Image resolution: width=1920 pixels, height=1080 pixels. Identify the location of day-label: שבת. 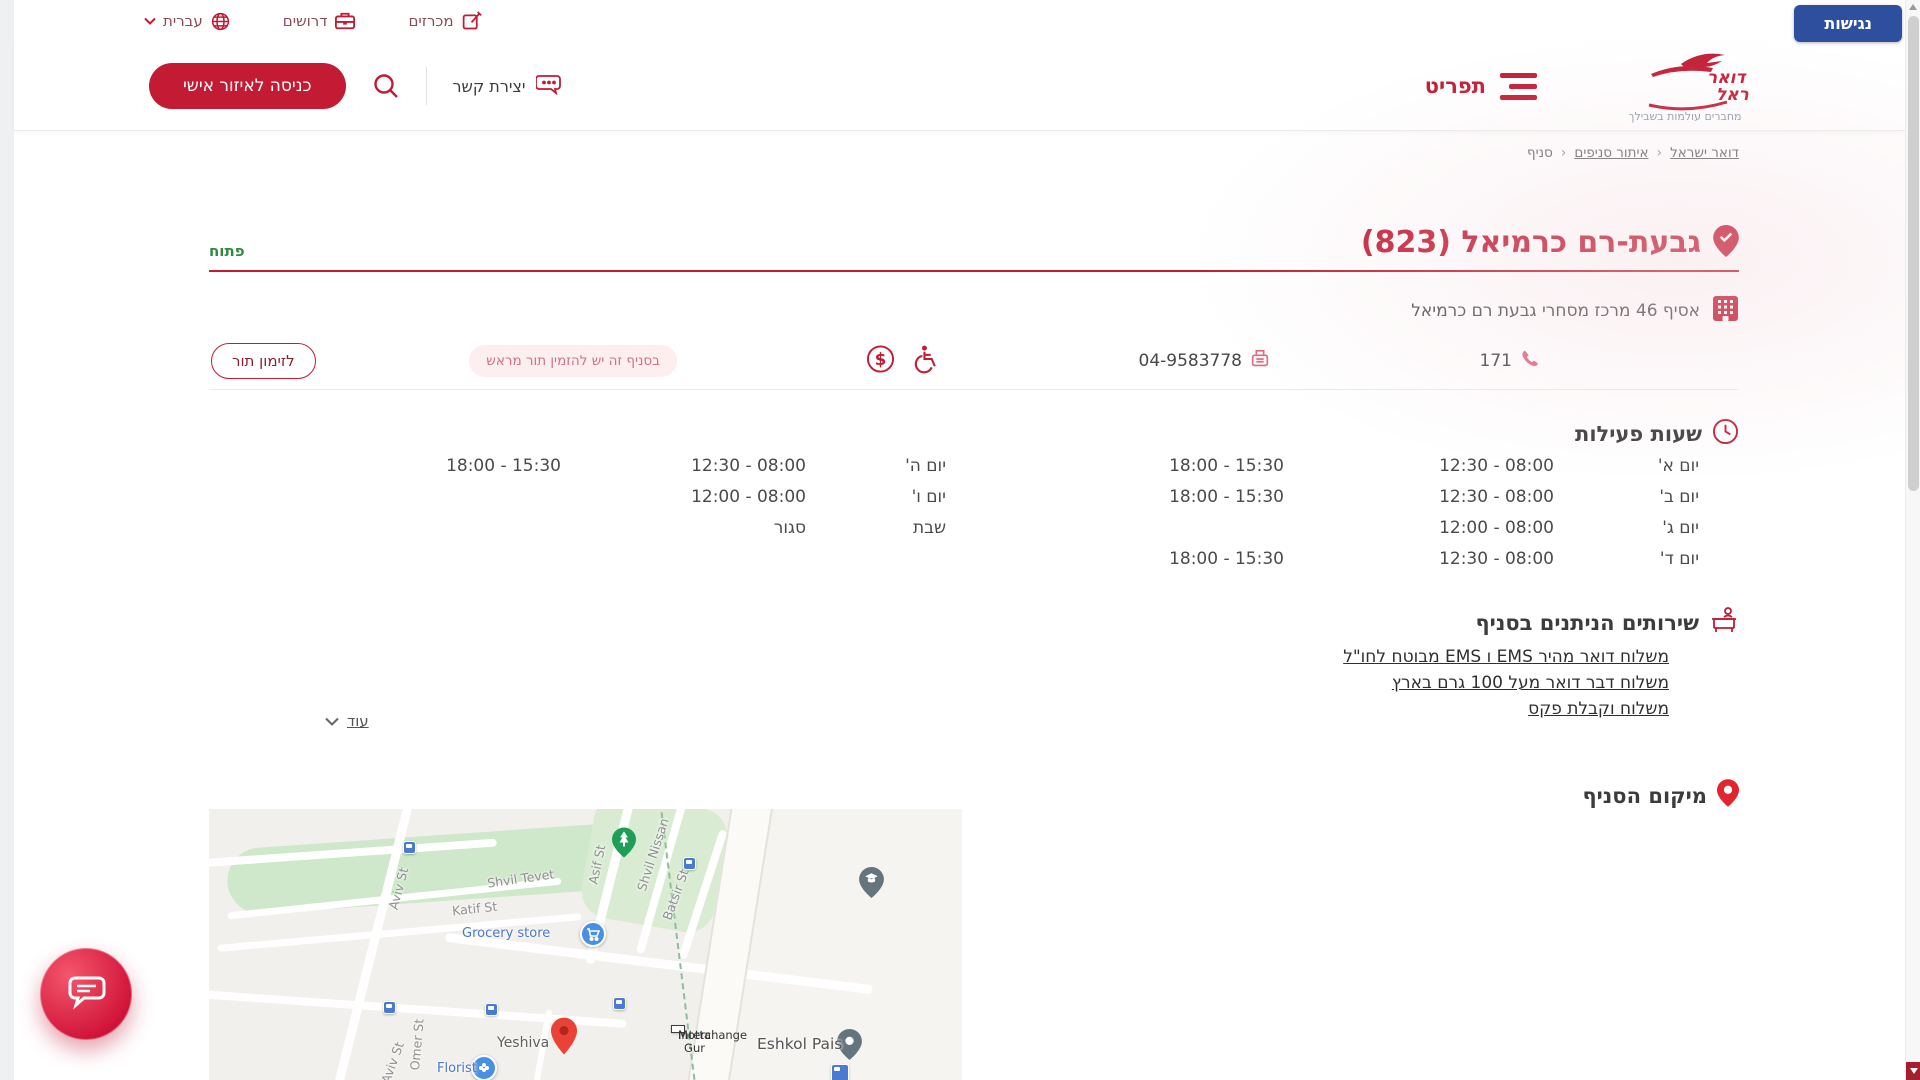
(929, 528).